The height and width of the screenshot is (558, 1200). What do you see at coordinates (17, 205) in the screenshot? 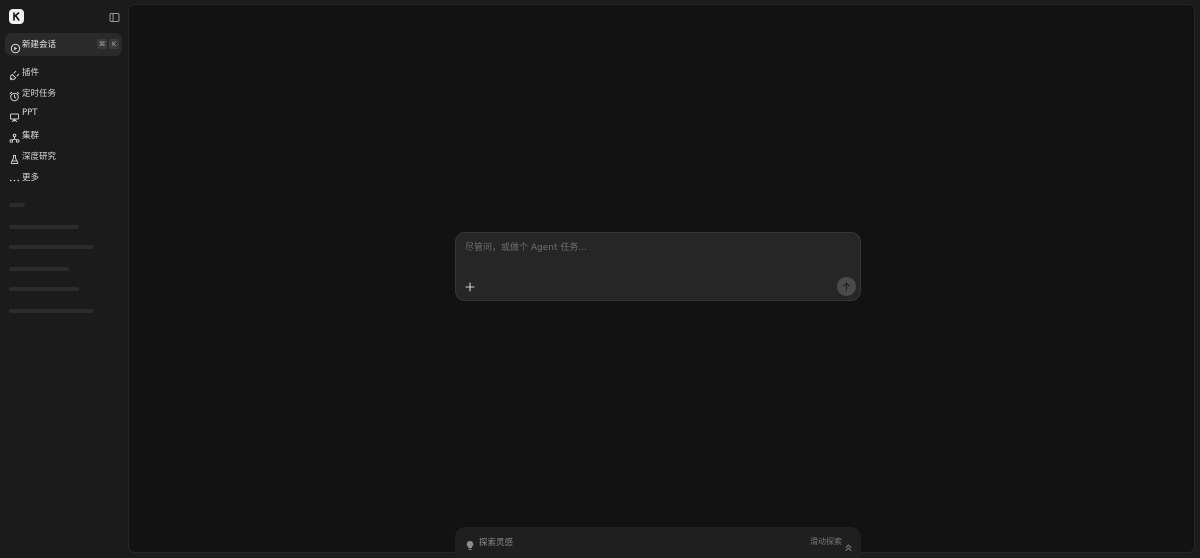
I see `history-skeleton-heading` at bounding box center [17, 205].